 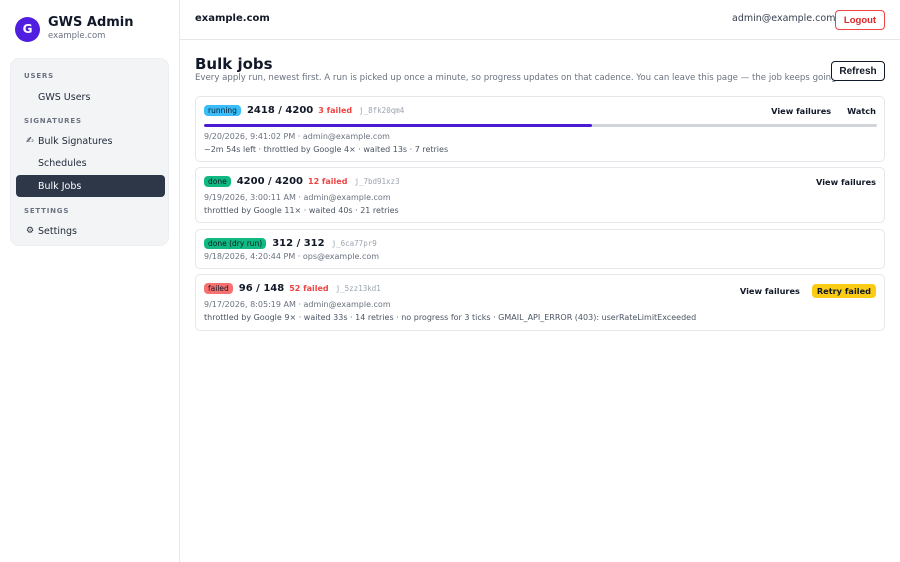 What do you see at coordinates (354, 243) in the screenshot?
I see `job-id: j_6ca77pr9` at bounding box center [354, 243].